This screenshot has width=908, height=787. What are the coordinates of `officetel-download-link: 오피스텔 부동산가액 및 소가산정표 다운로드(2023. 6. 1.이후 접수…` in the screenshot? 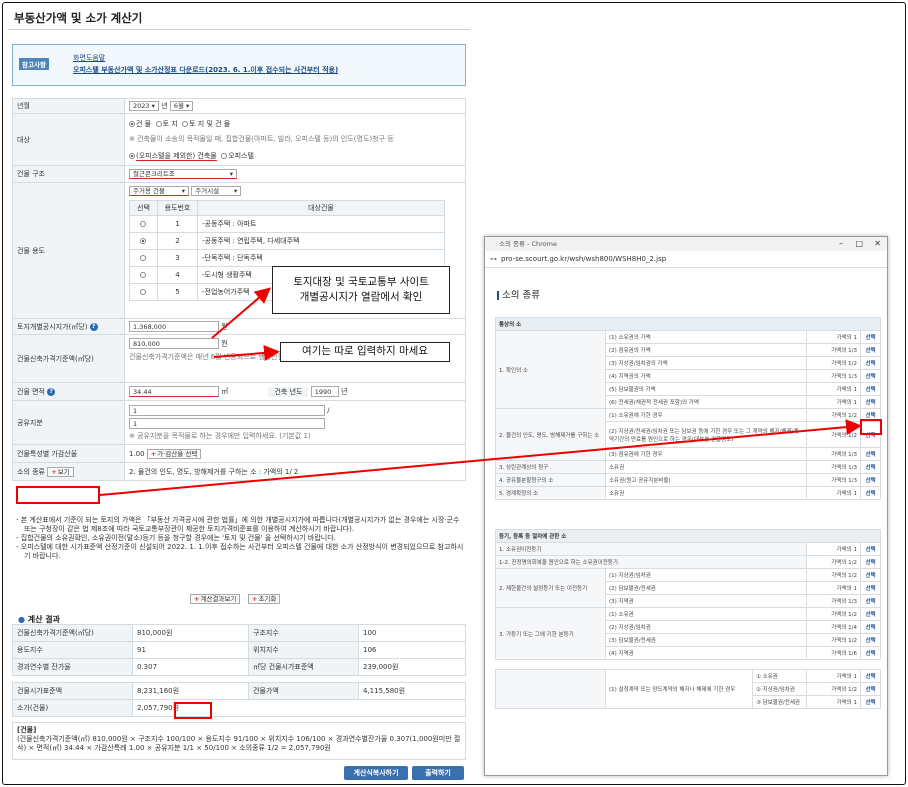 It's located at (205, 70).